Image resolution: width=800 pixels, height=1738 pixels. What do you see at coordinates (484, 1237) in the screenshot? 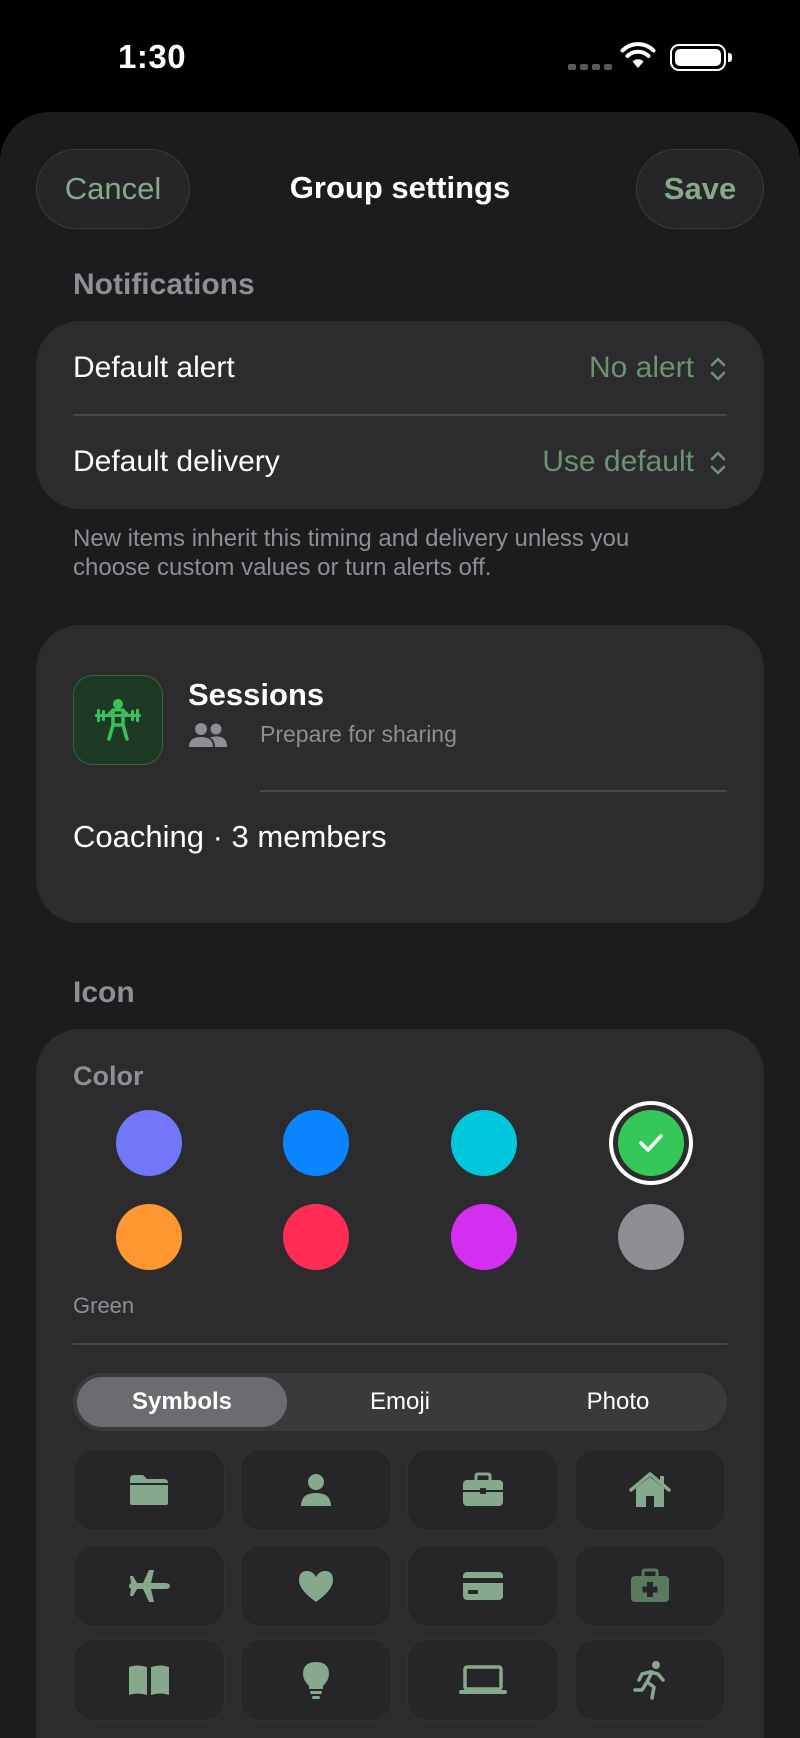
I see `color-swatch-purple` at bounding box center [484, 1237].